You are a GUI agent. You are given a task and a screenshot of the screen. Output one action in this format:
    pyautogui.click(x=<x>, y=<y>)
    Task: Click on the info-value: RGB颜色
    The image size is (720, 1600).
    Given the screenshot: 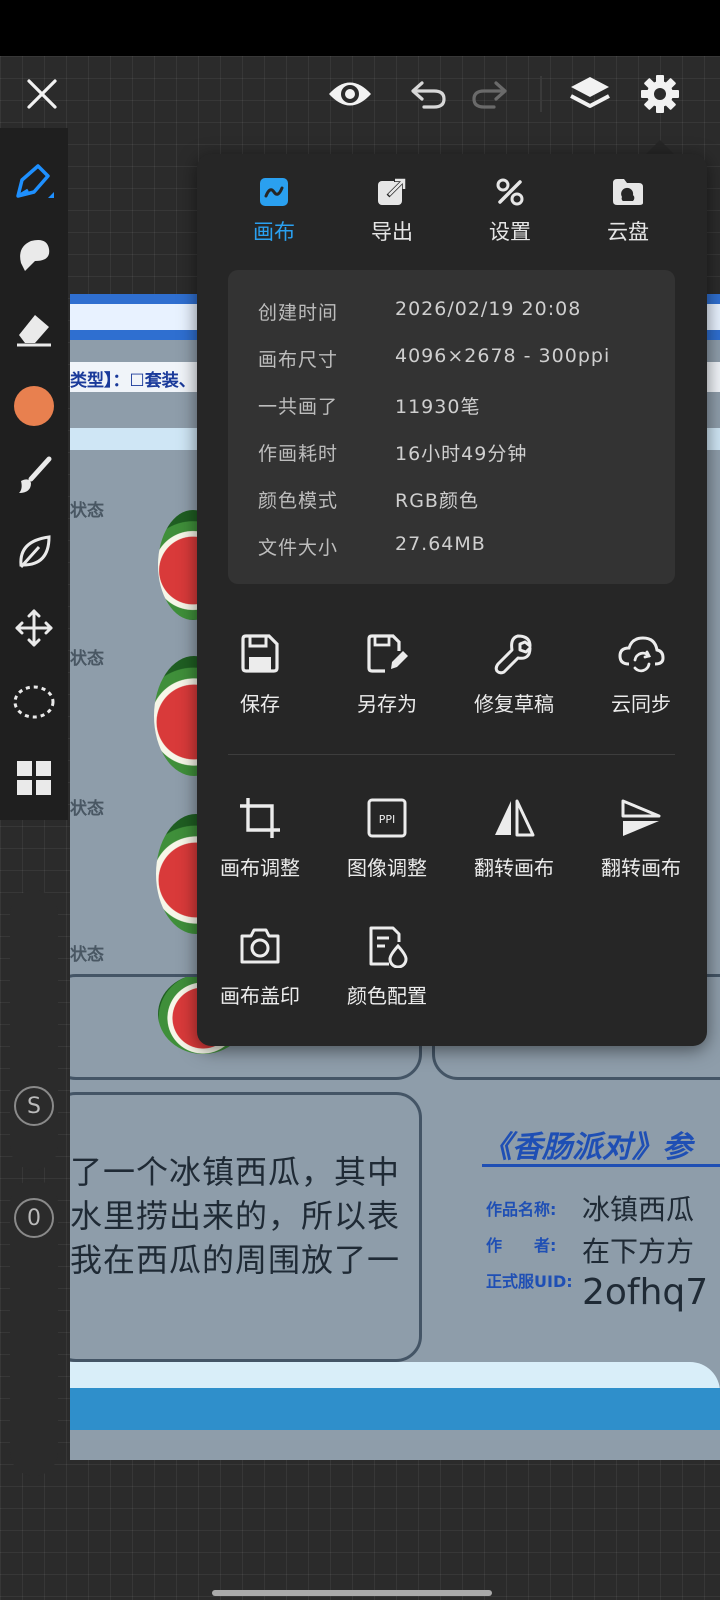 What is the action you would take?
    pyautogui.click(x=437, y=501)
    